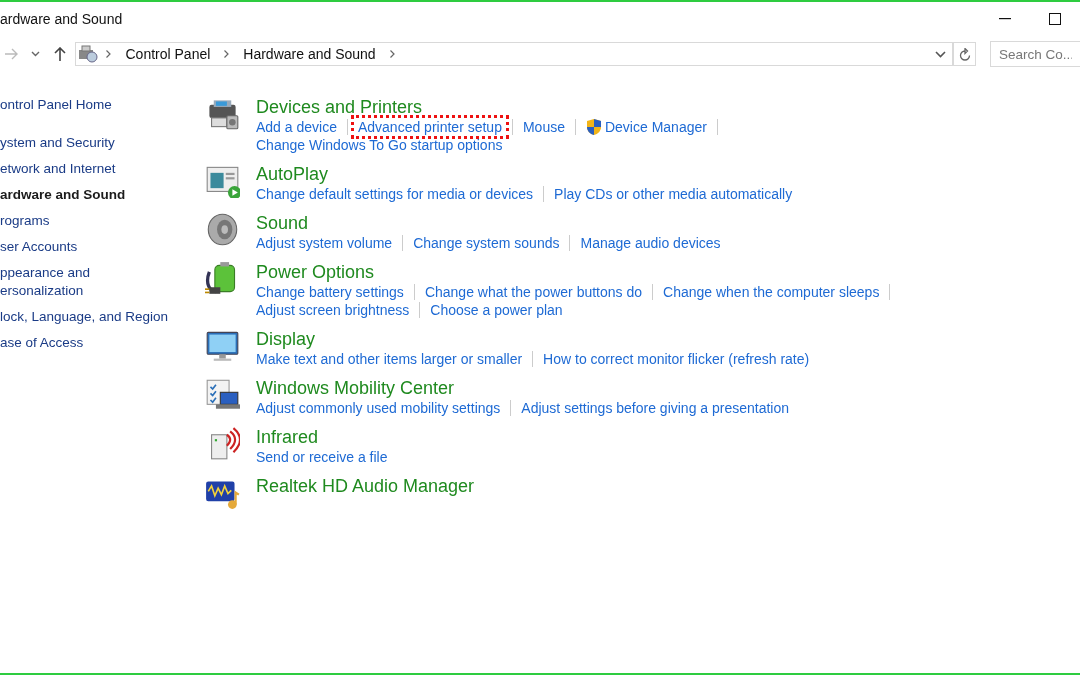  I want to click on right-arrow-icon, so click(11, 54).